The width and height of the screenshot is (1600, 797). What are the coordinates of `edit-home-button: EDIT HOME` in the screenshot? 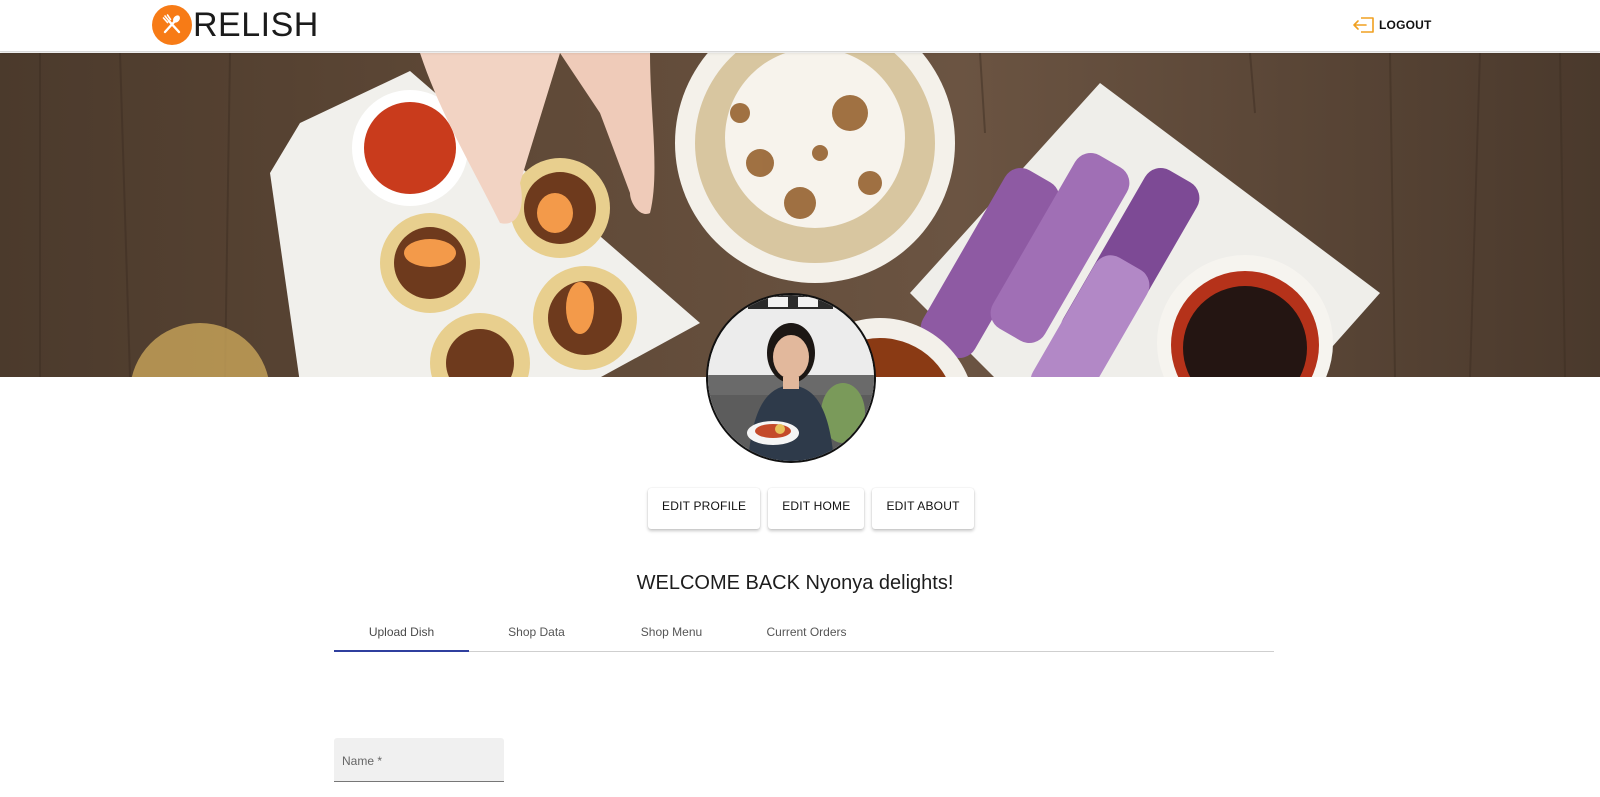 It's located at (816, 508).